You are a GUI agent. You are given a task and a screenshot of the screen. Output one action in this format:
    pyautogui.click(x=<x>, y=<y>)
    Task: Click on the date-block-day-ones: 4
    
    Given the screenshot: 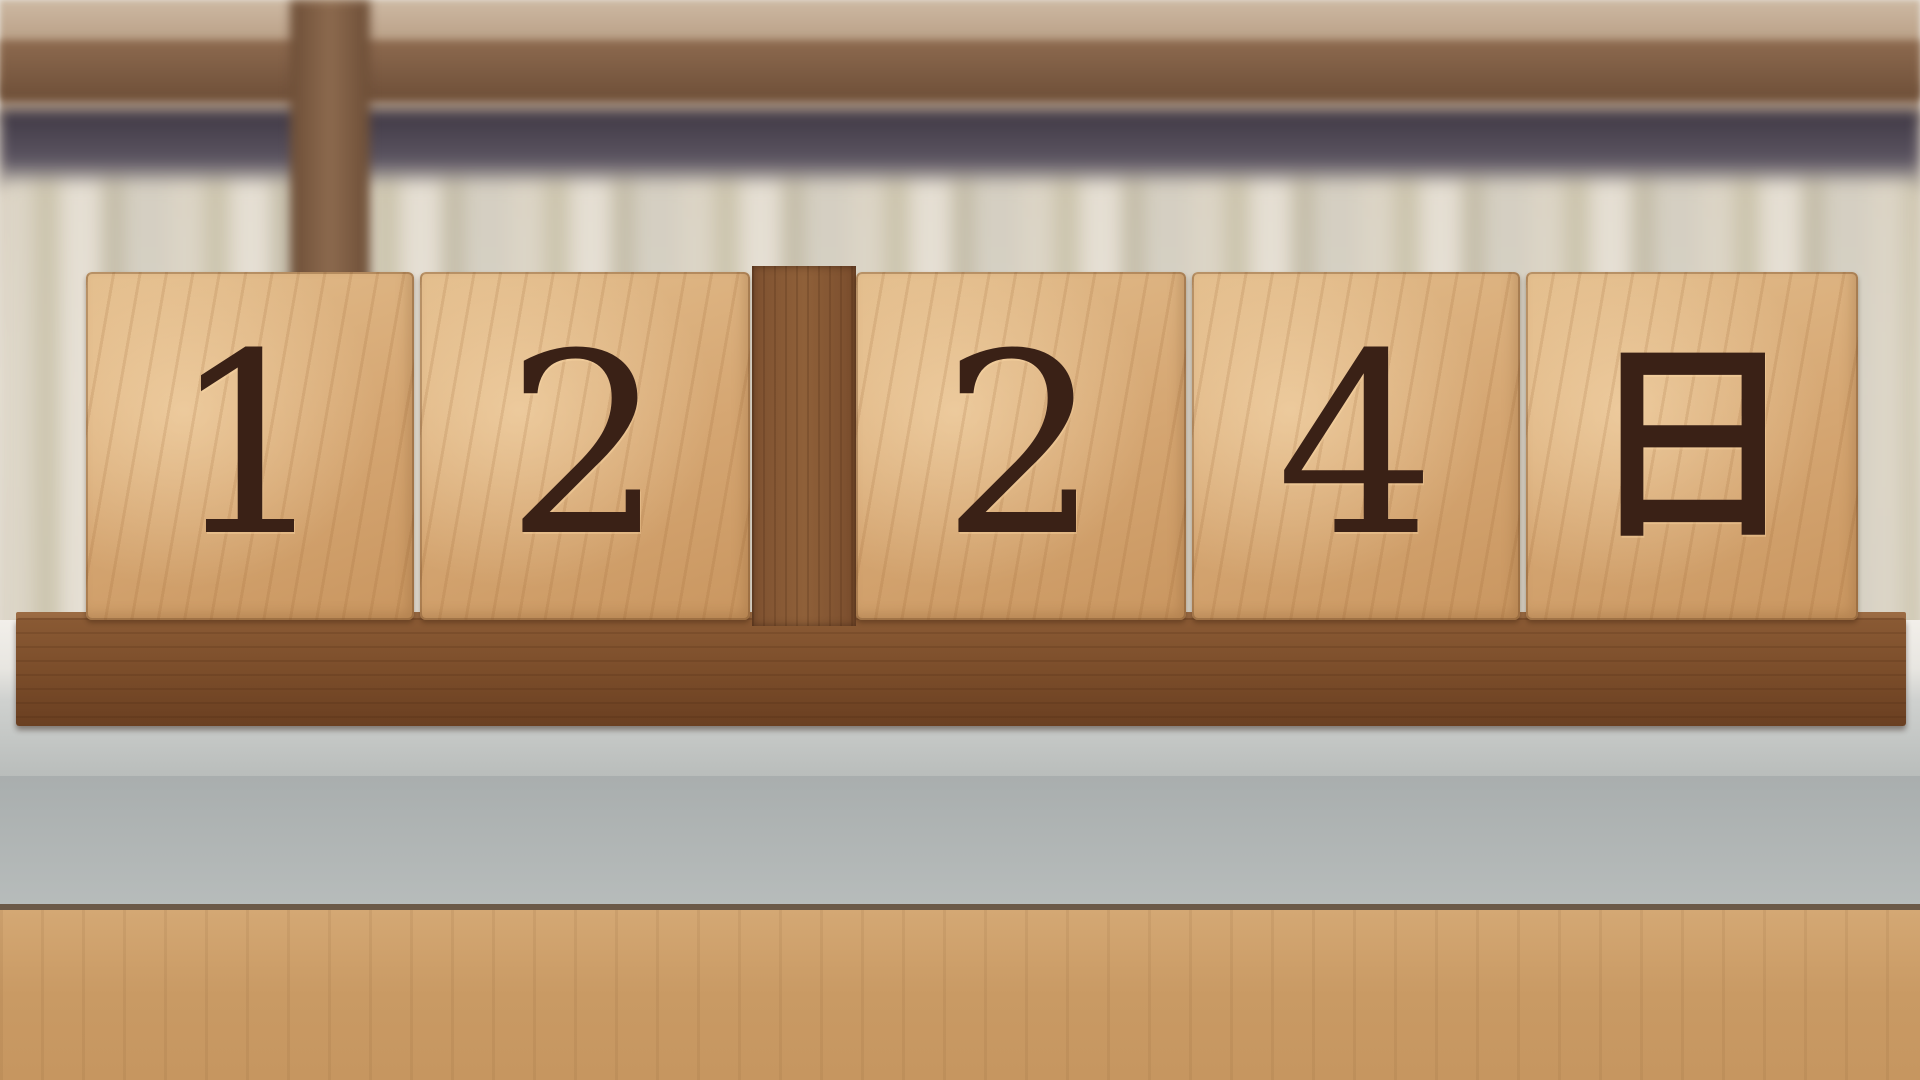 What is the action you would take?
    pyautogui.click(x=1356, y=446)
    